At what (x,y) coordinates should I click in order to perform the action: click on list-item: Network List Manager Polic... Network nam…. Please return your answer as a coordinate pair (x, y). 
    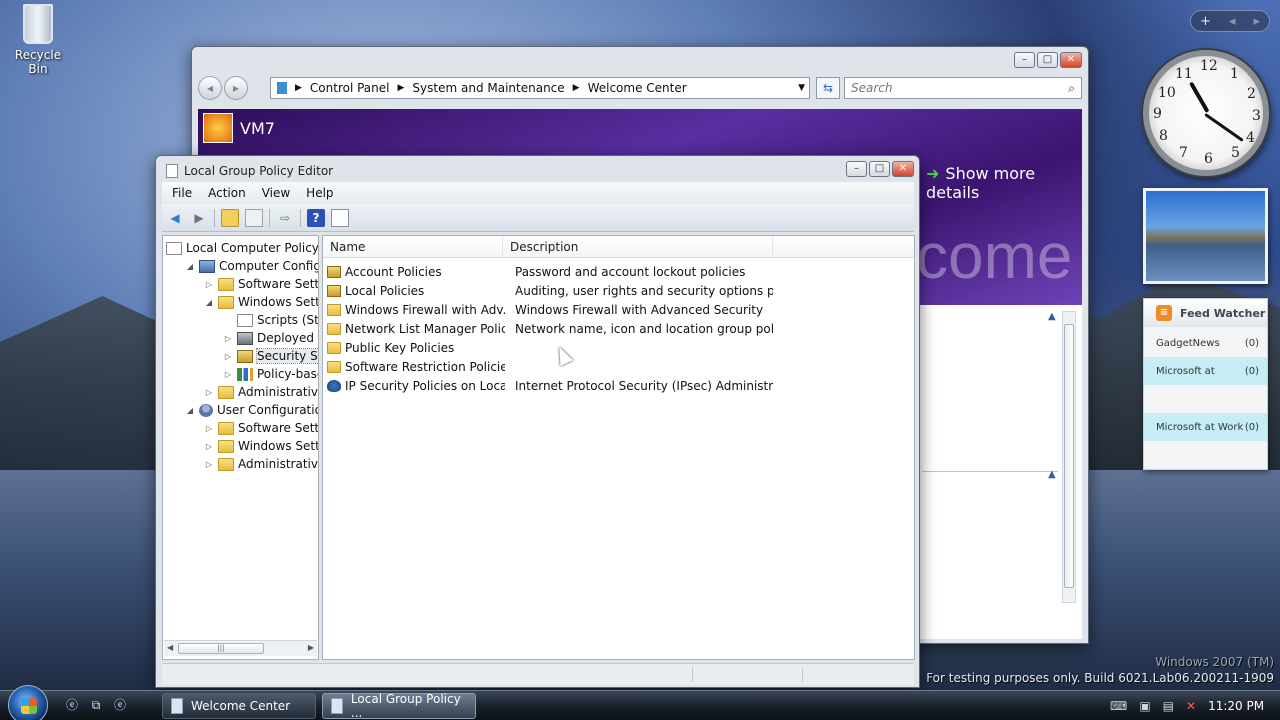
    Looking at the image, I should click on (550, 328).